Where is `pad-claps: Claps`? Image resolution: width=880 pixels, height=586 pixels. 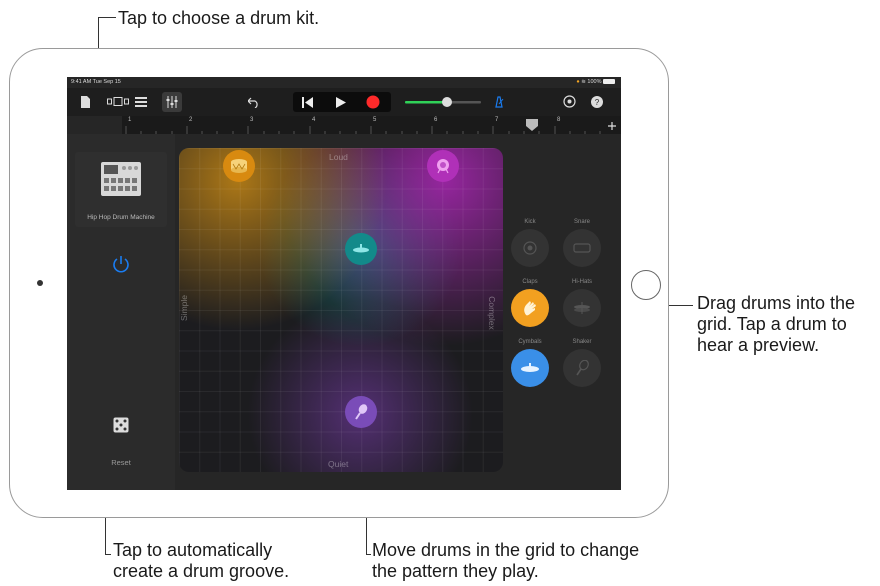 pad-claps: Claps is located at coordinates (530, 303).